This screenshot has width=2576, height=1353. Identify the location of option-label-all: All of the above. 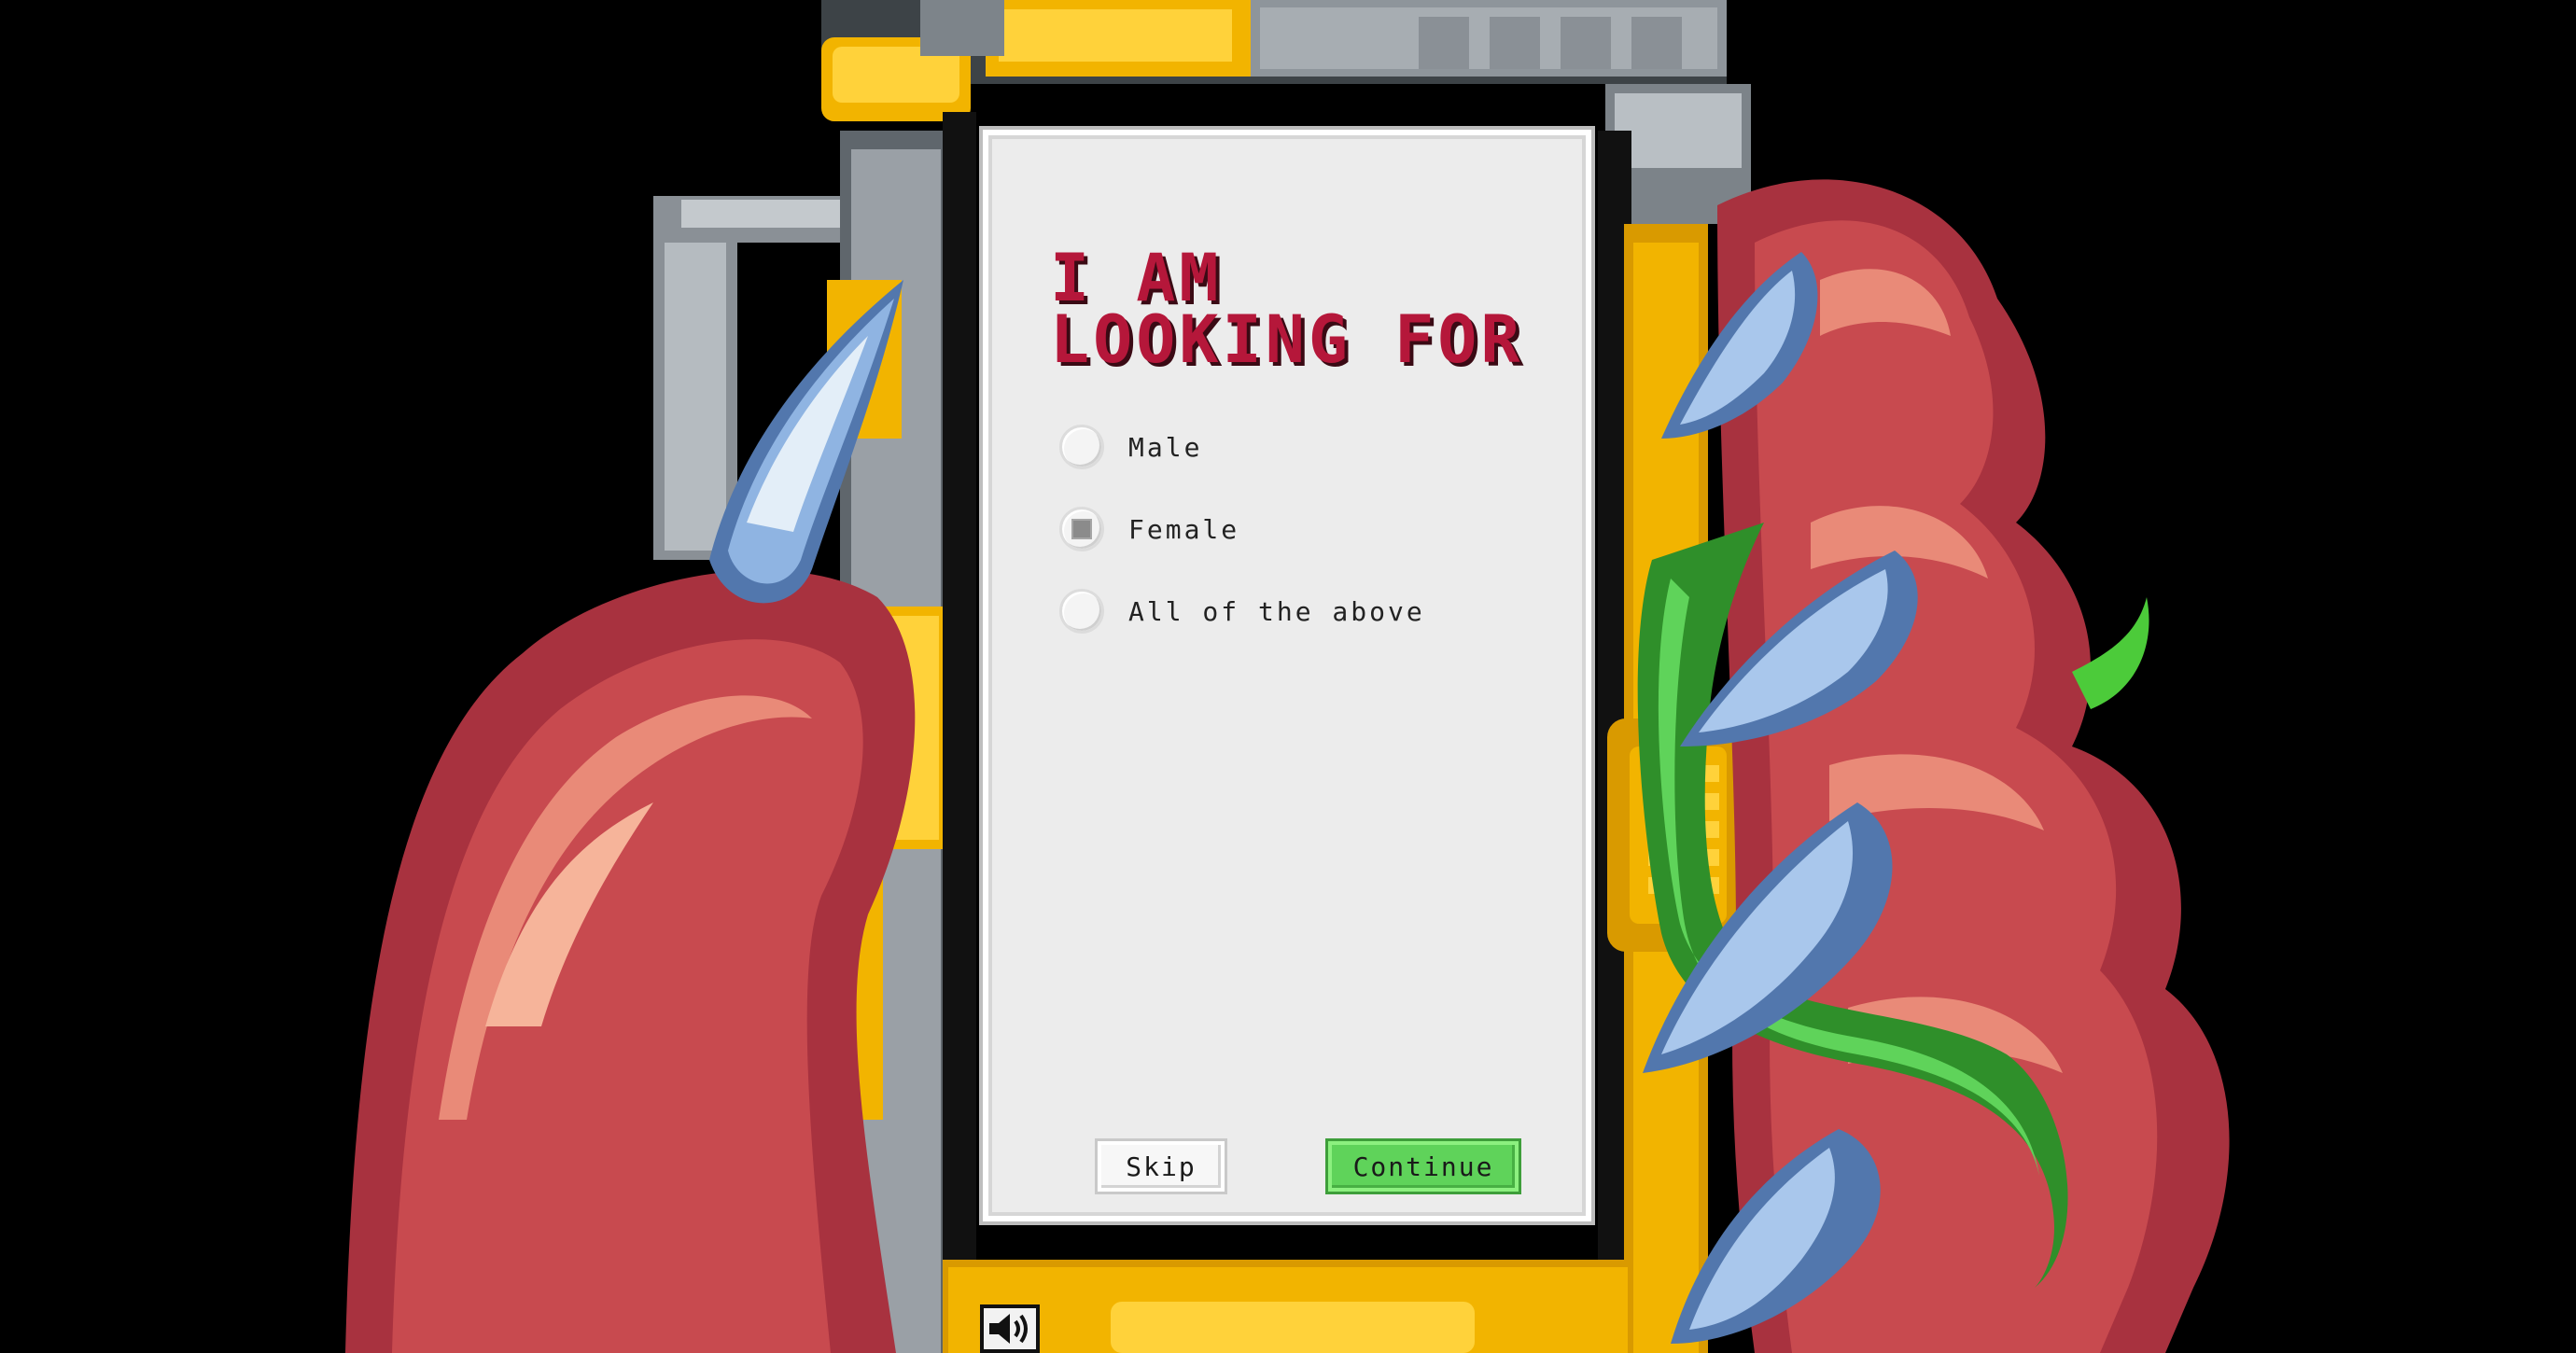
(1276, 611).